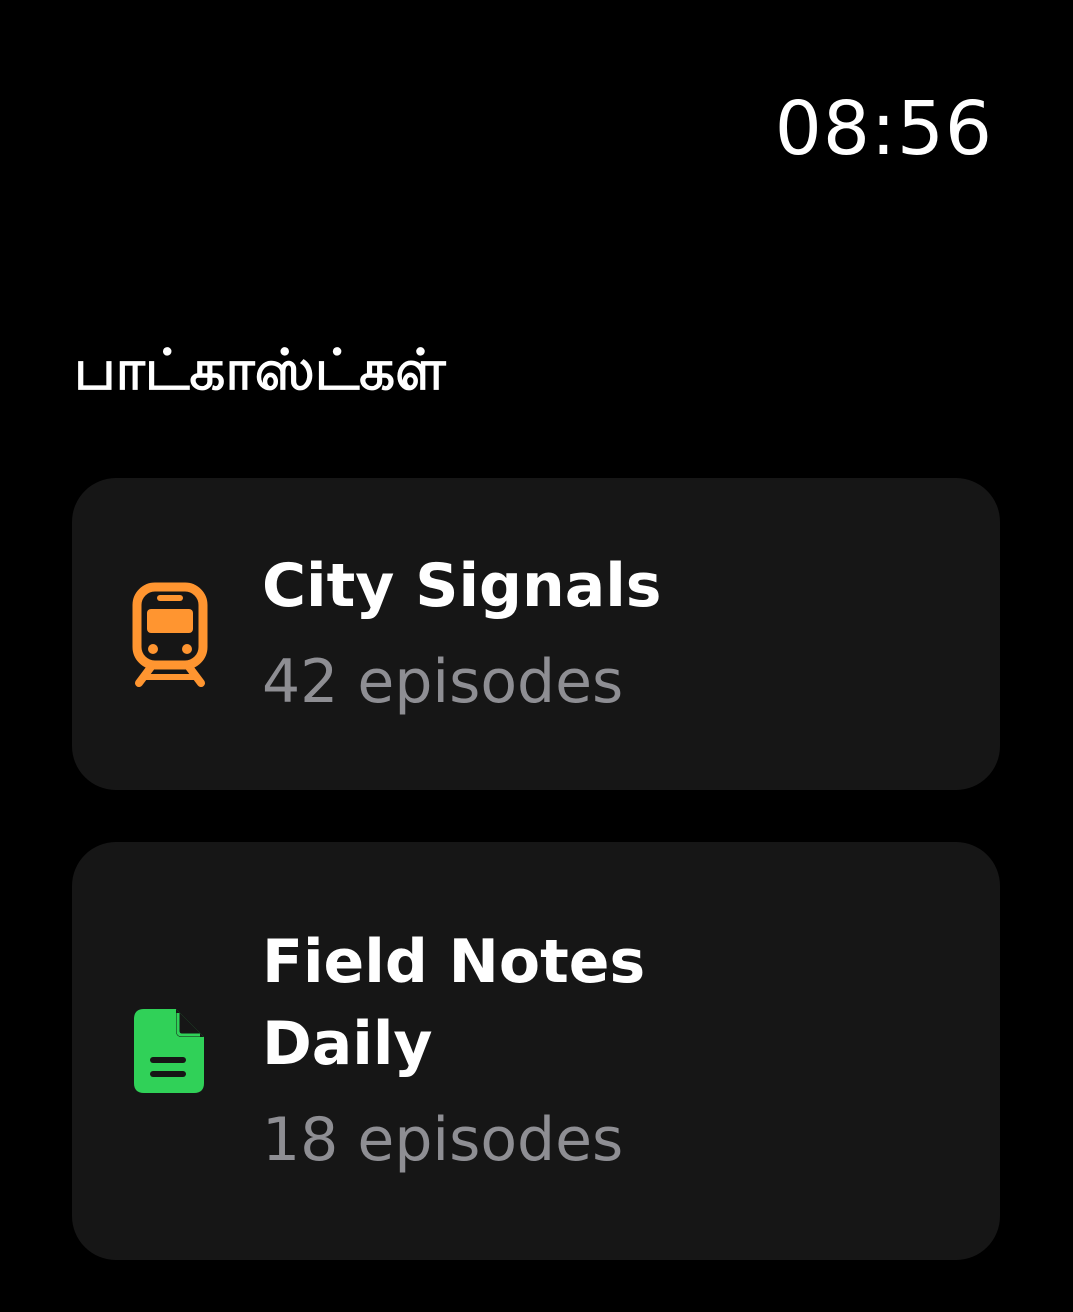 Image resolution: width=1073 pixels, height=1312 pixels. I want to click on podcast-title-line-2: Daily, so click(347, 1044).